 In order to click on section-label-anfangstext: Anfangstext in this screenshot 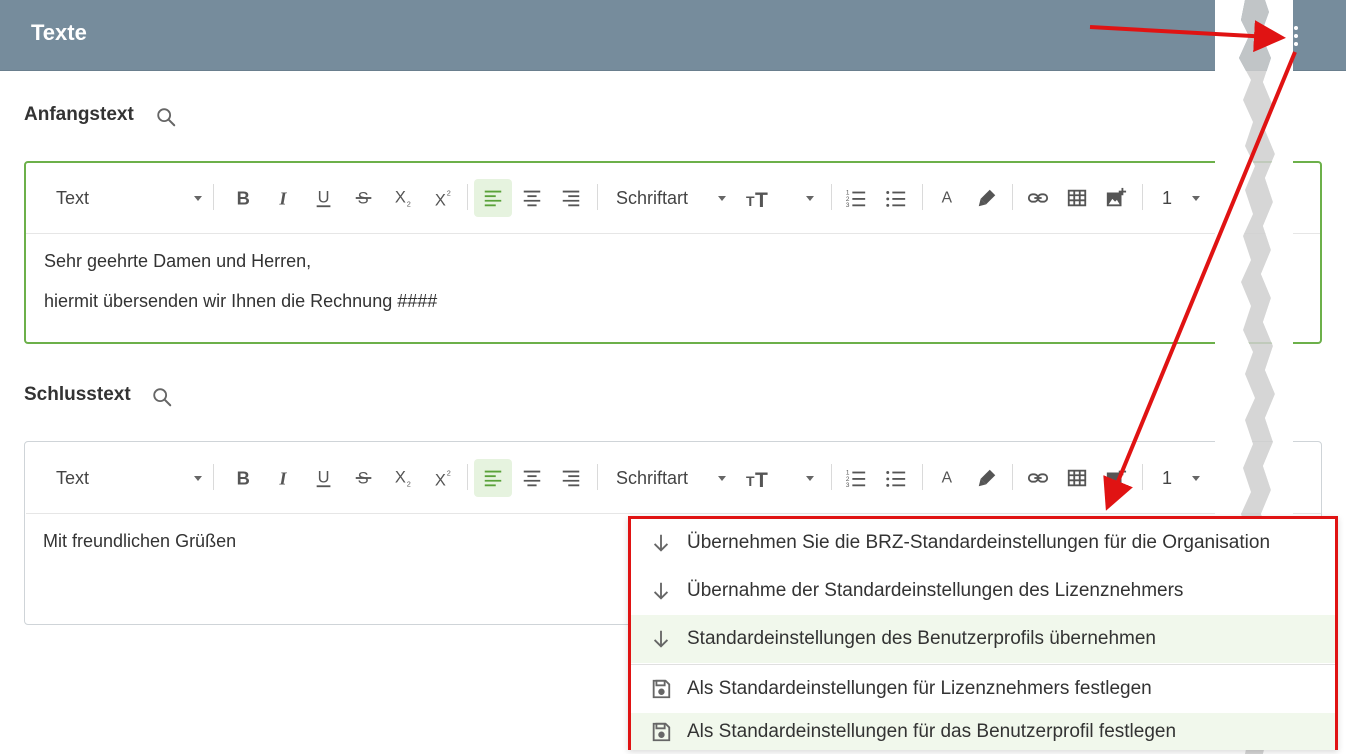, I will do `click(79, 114)`.